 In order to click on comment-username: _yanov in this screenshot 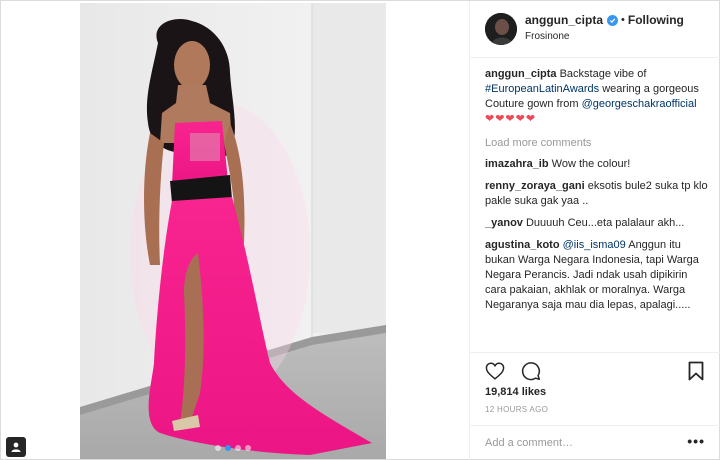, I will do `click(504, 223)`.